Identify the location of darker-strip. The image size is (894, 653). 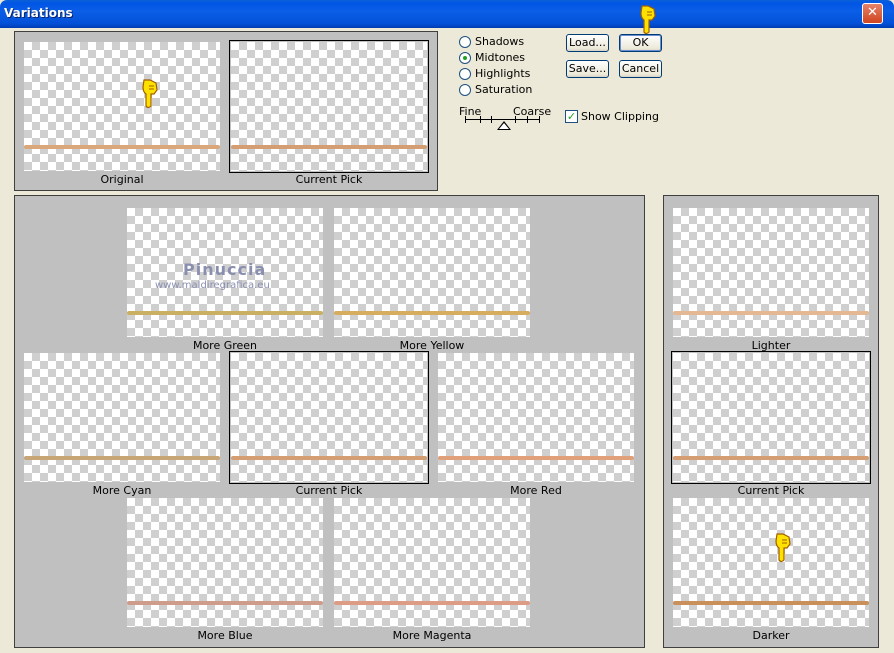
(771, 603).